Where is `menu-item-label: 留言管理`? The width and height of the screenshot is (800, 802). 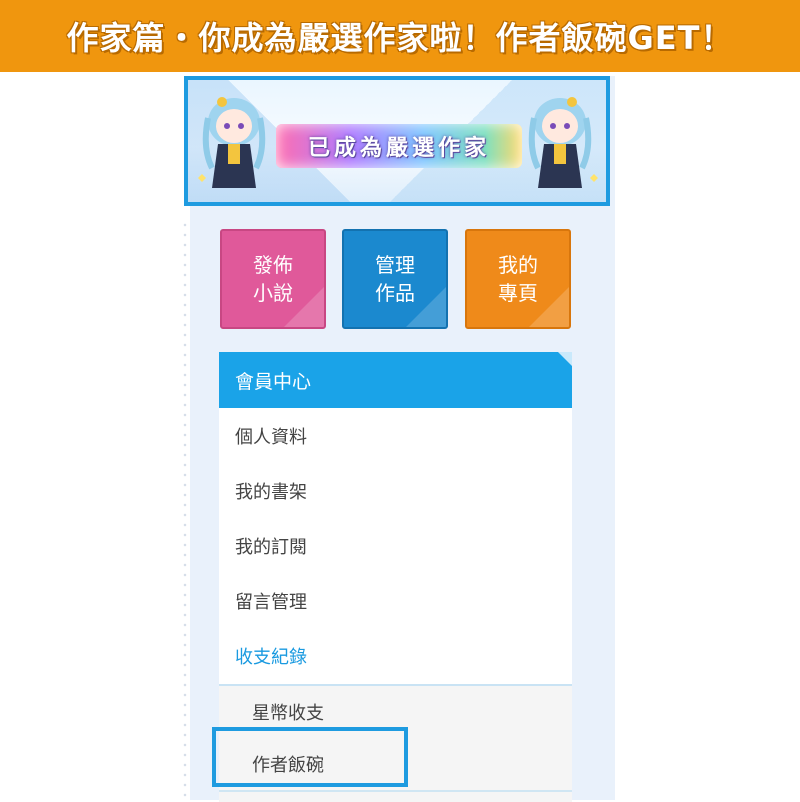
menu-item-label: 留言管理 is located at coordinates (271, 602).